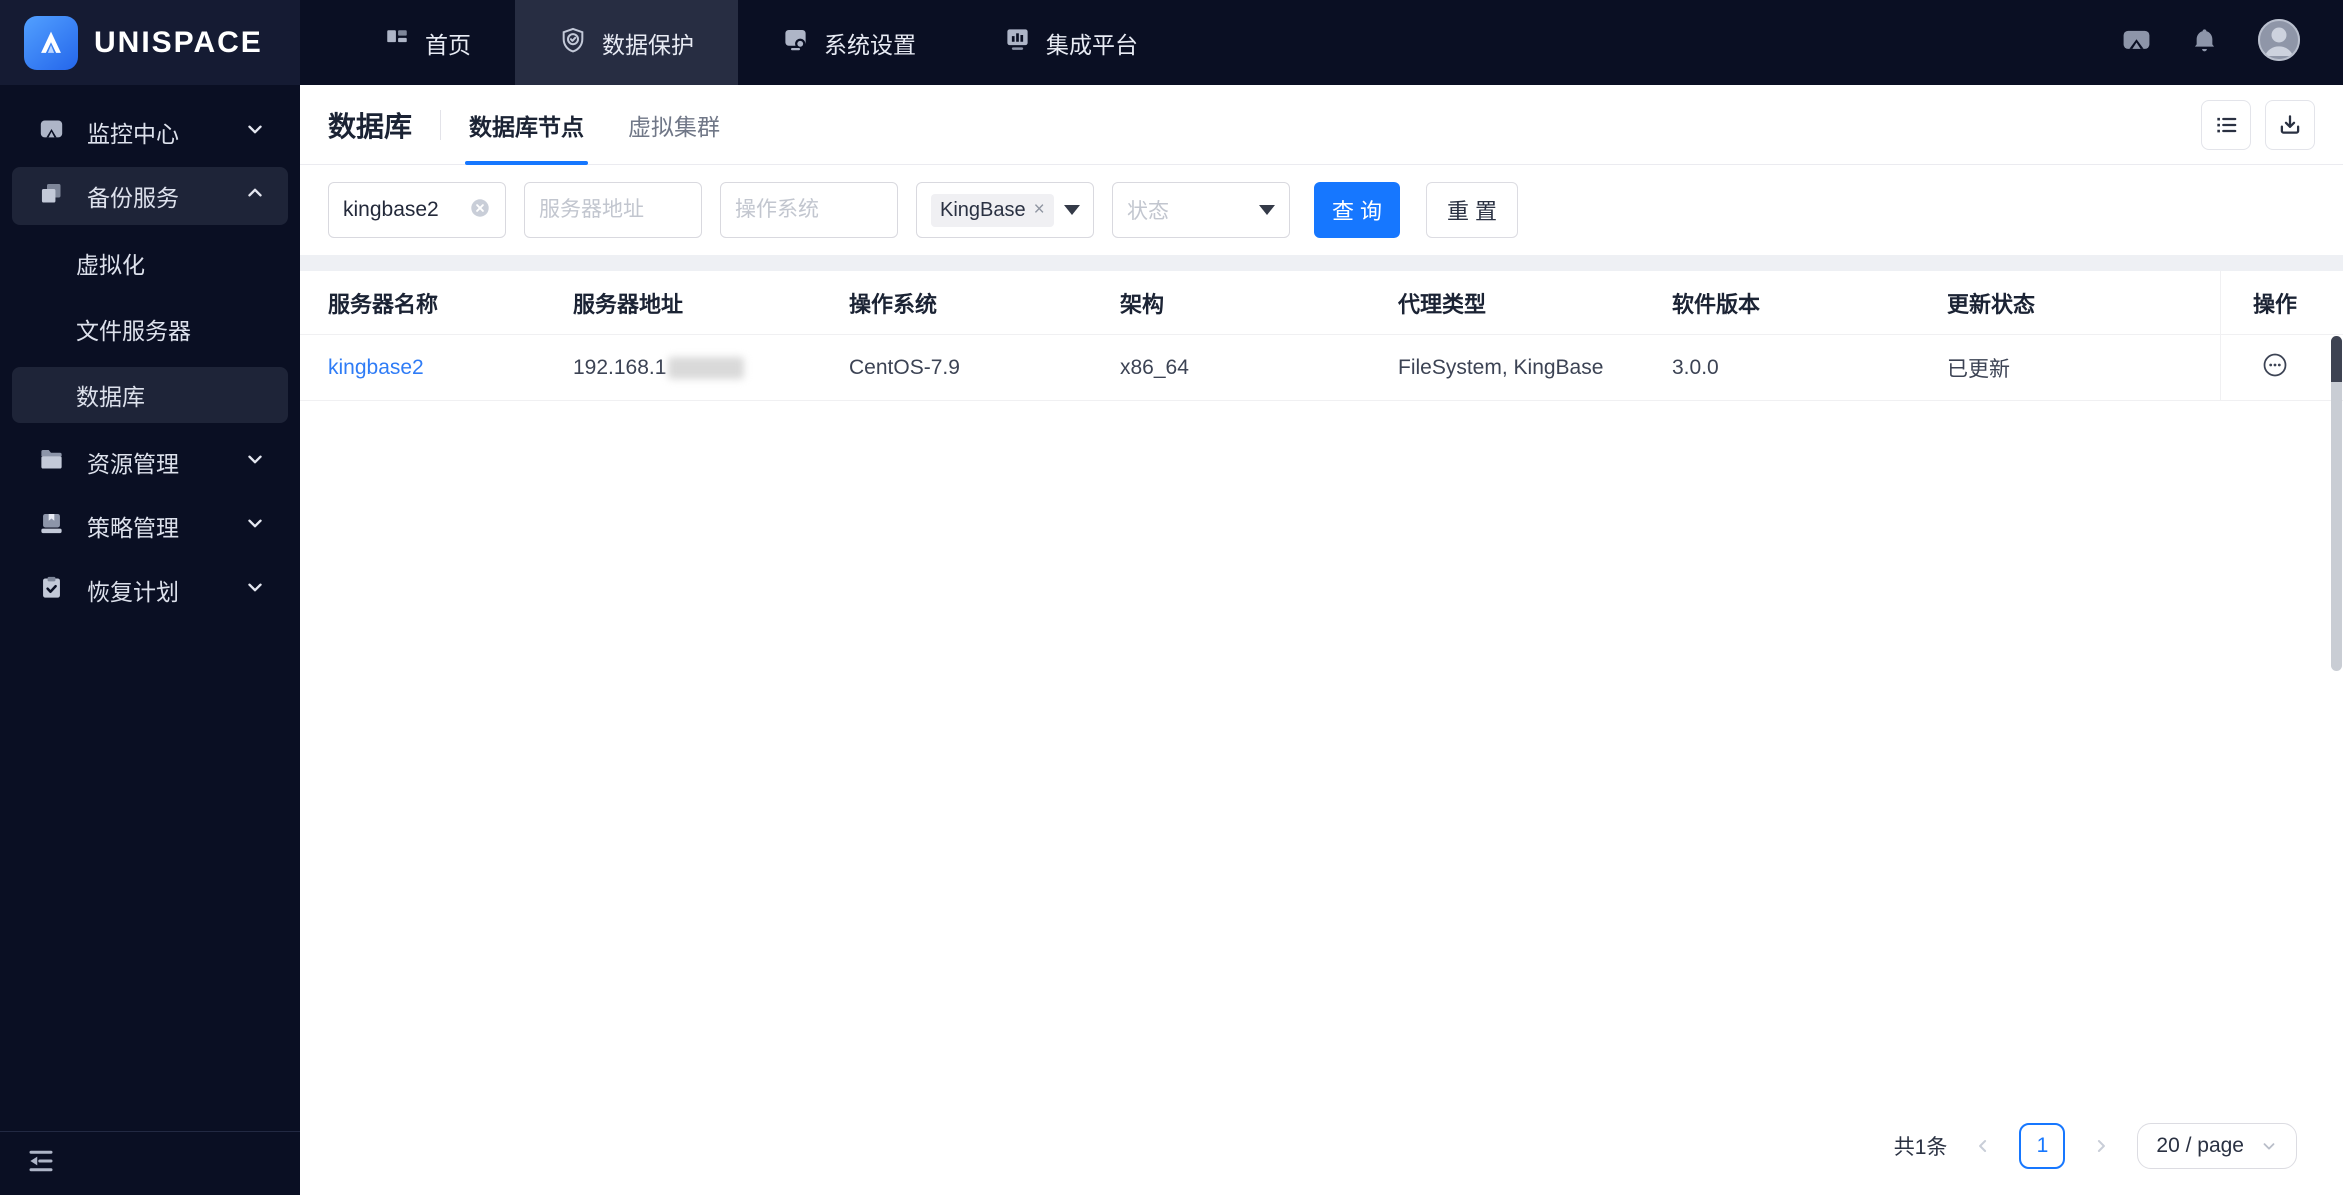 Image resolution: width=2343 pixels, height=1195 pixels. I want to click on prev-page-icon, so click(1983, 1146).